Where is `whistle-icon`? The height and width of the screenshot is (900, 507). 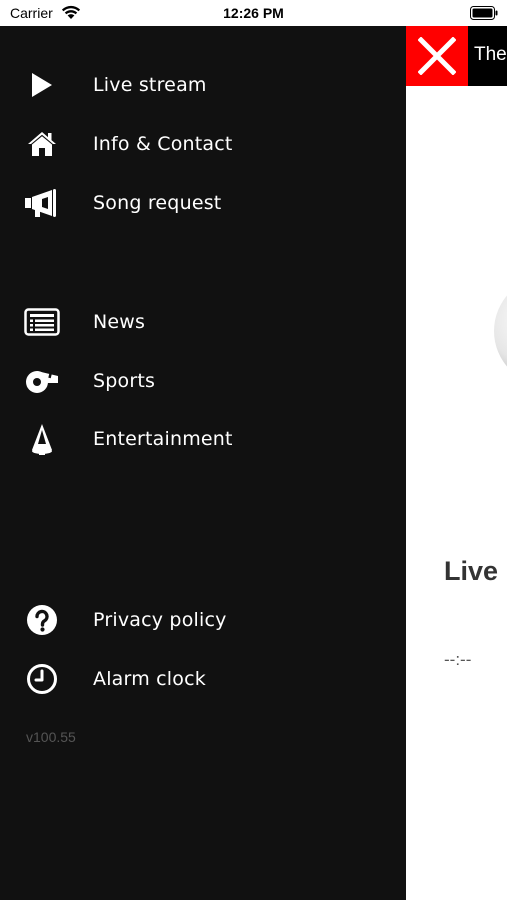
whistle-icon is located at coordinates (42, 381).